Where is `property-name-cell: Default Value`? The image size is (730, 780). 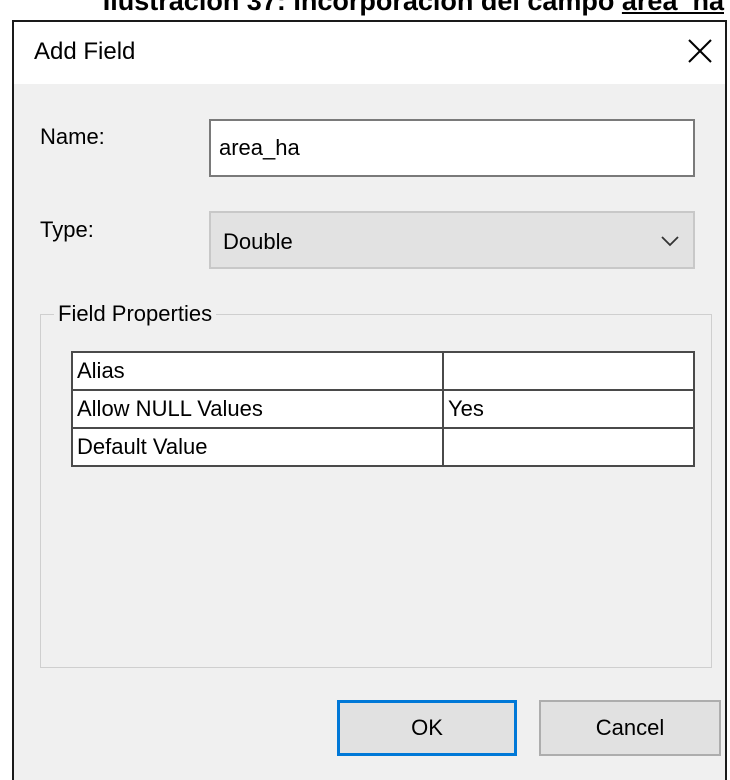 property-name-cell: Default Value is located at coordinates (257, 447).